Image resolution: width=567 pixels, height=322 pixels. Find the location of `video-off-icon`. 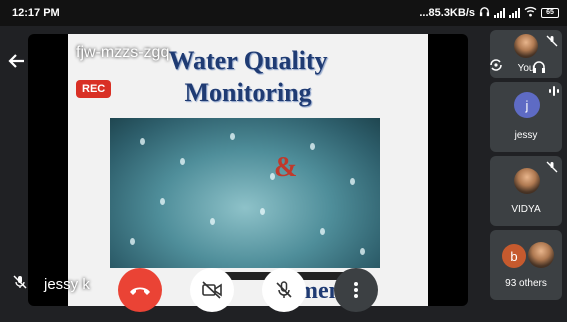

video-off-icon is located at coordinates (212, 290).